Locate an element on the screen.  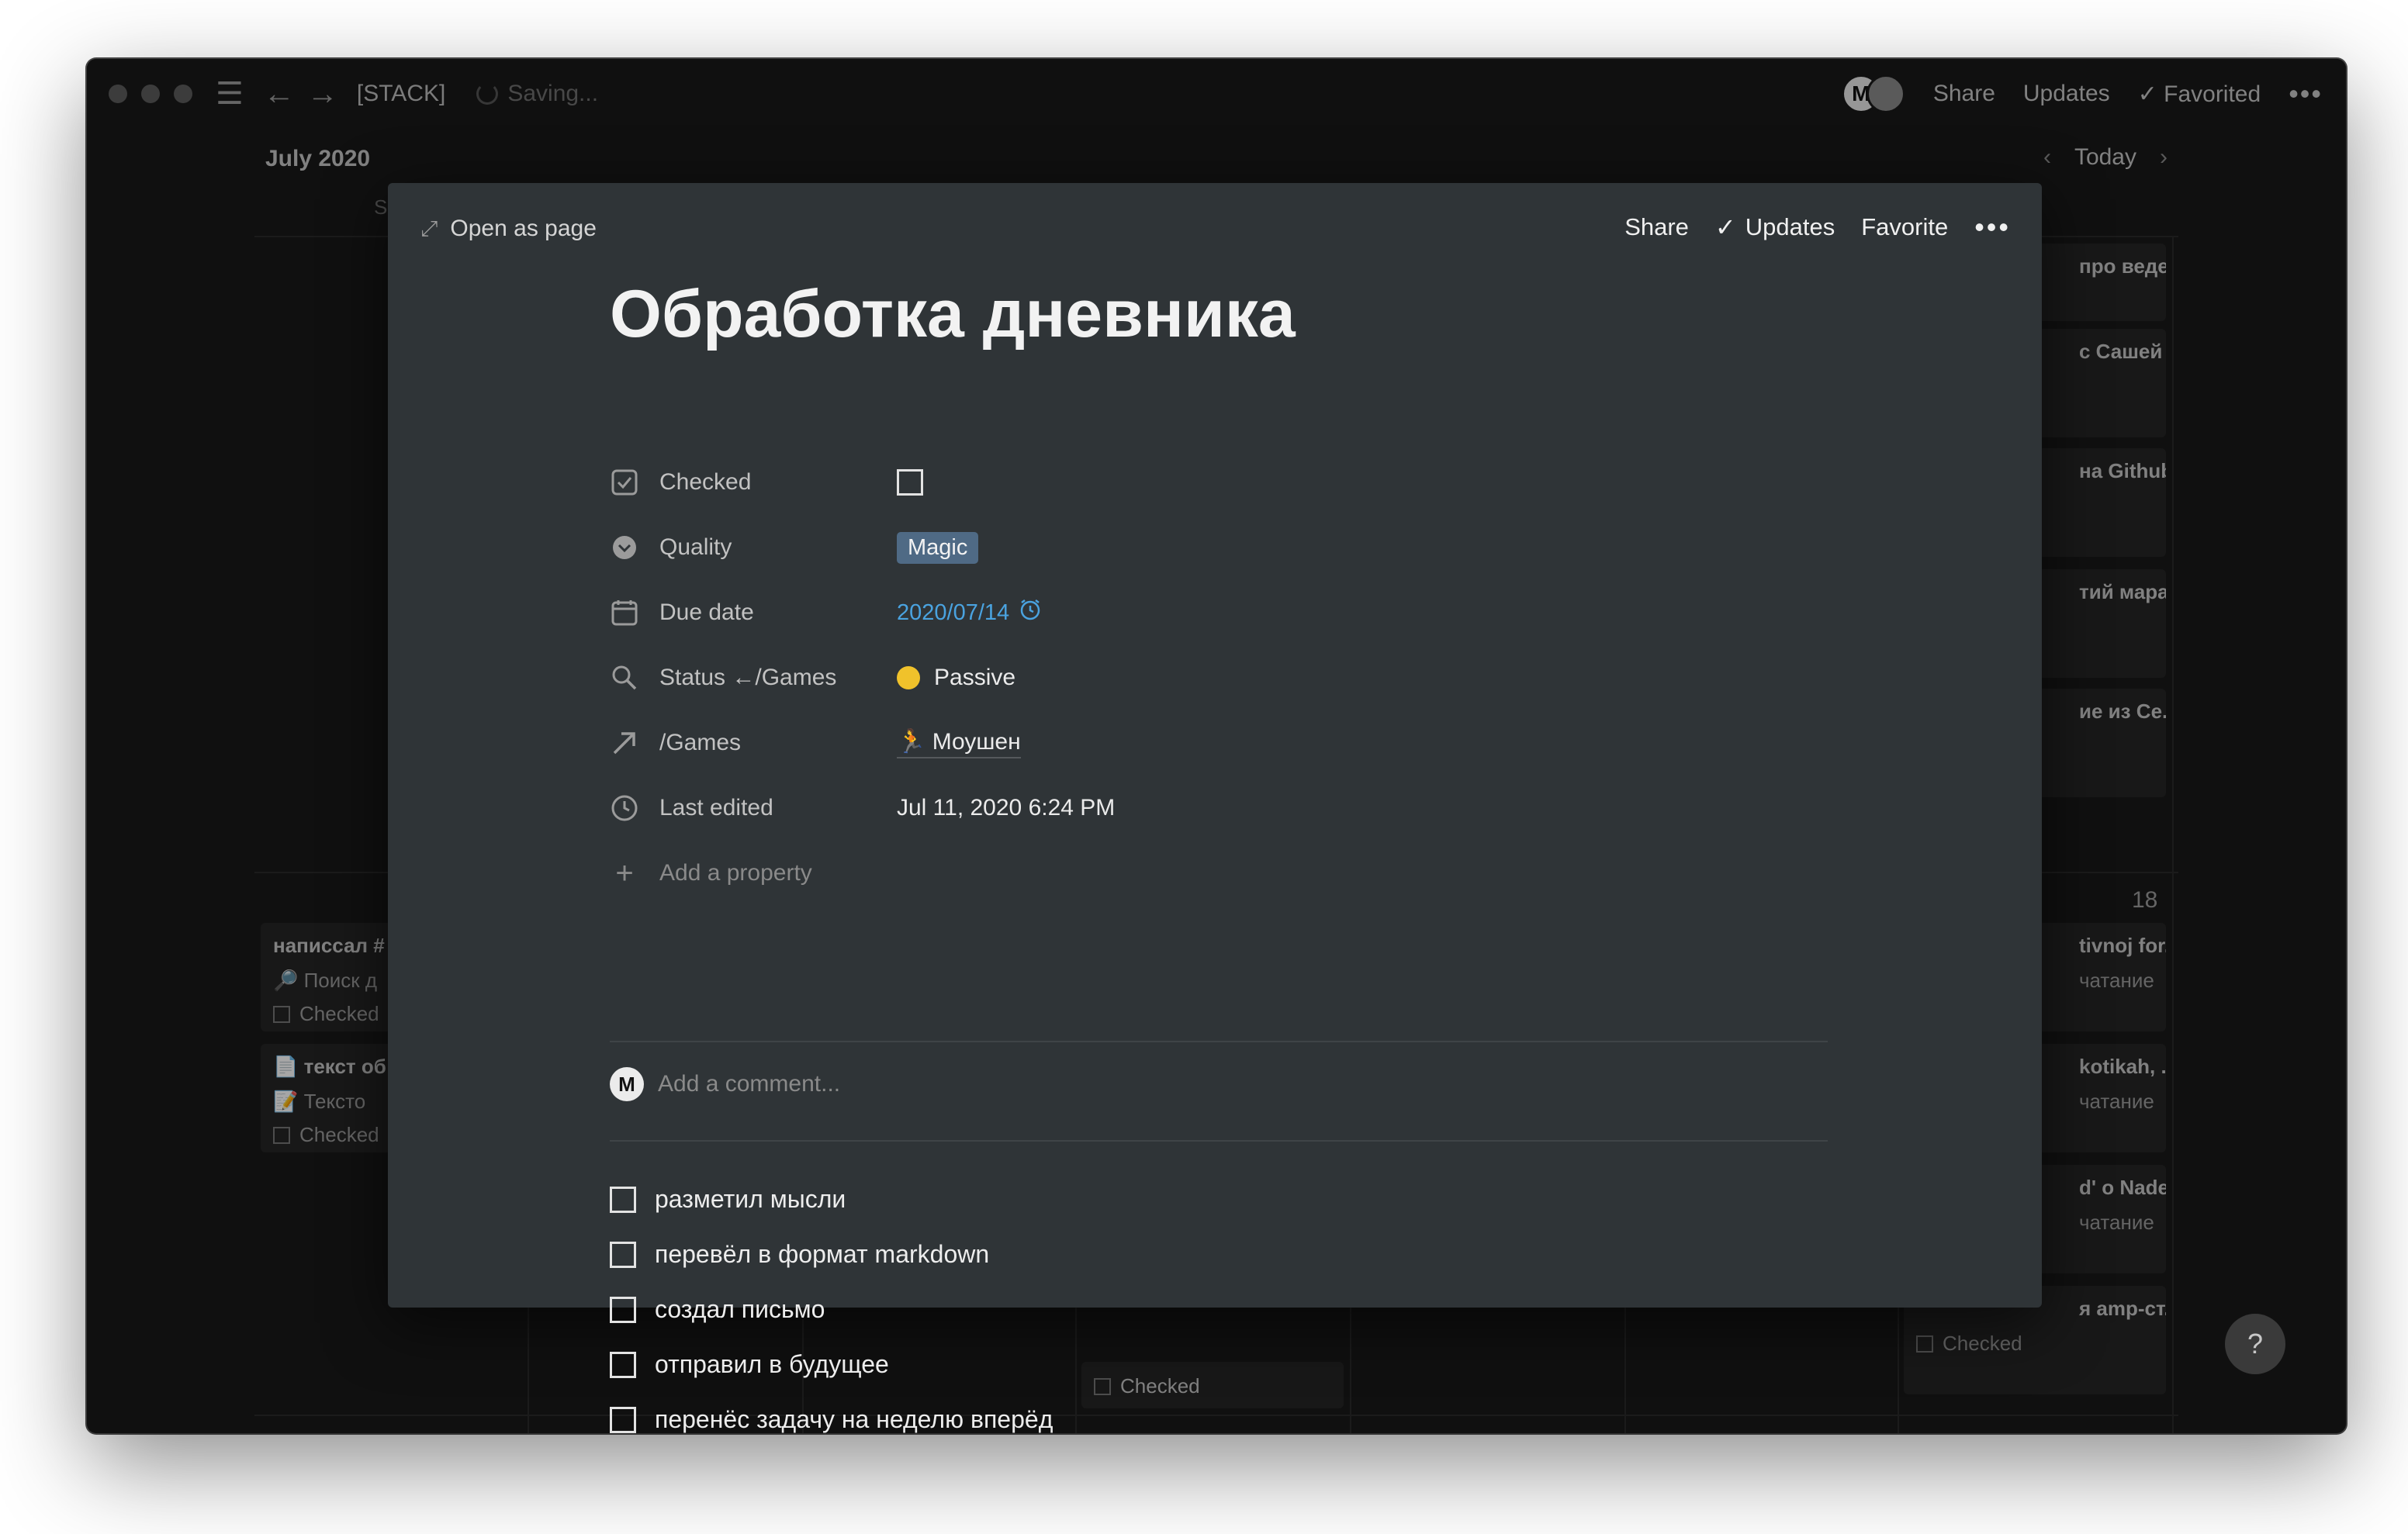
todo-item: отправил в будущее is located at coordinates (831, 1364).